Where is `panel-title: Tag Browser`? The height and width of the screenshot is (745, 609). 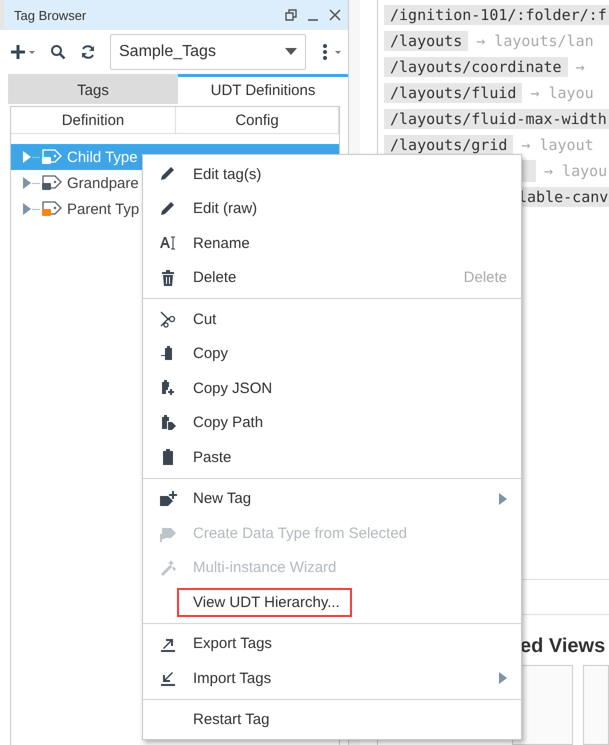
panel-title: Tag Browser is located at coordinates (51, 15).